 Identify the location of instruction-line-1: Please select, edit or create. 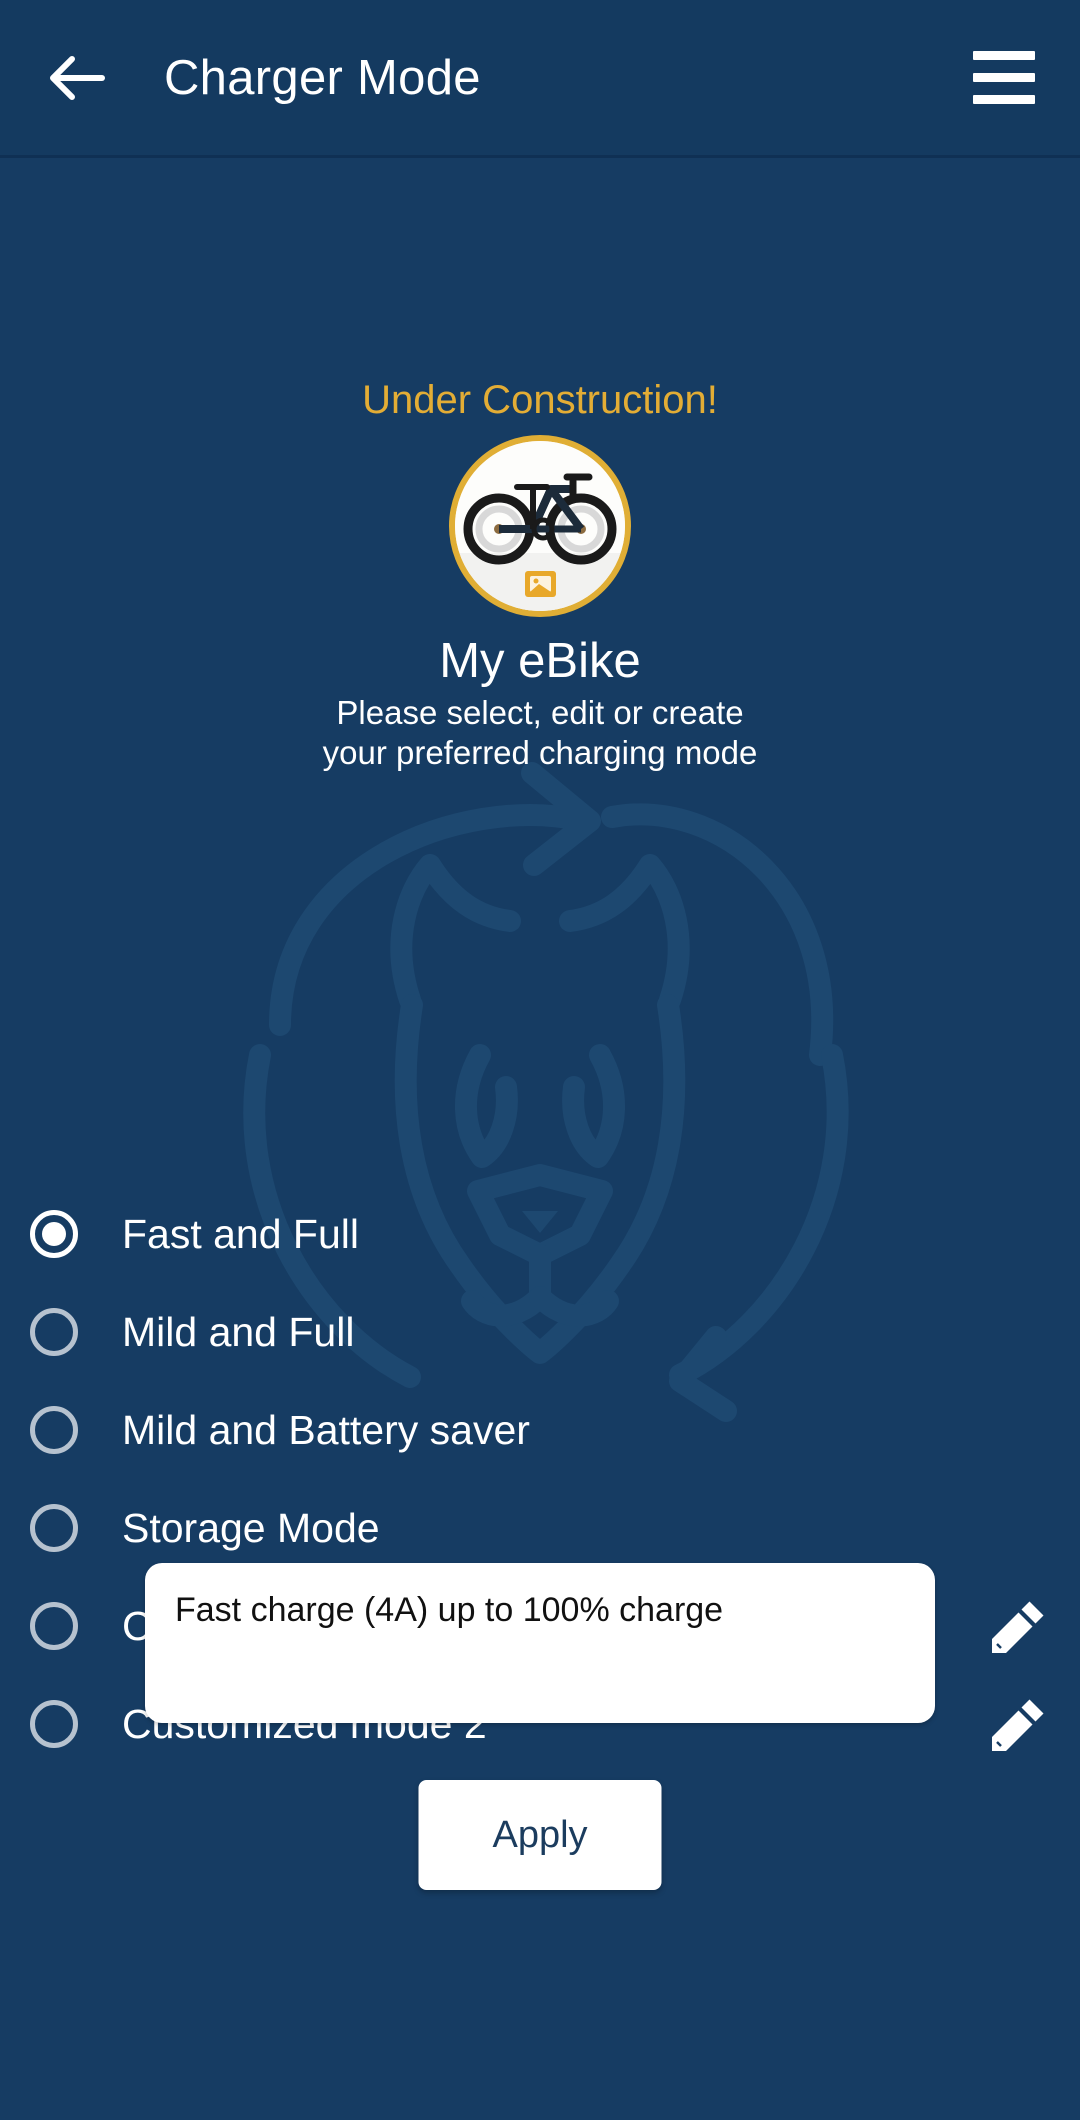
(540, 712).